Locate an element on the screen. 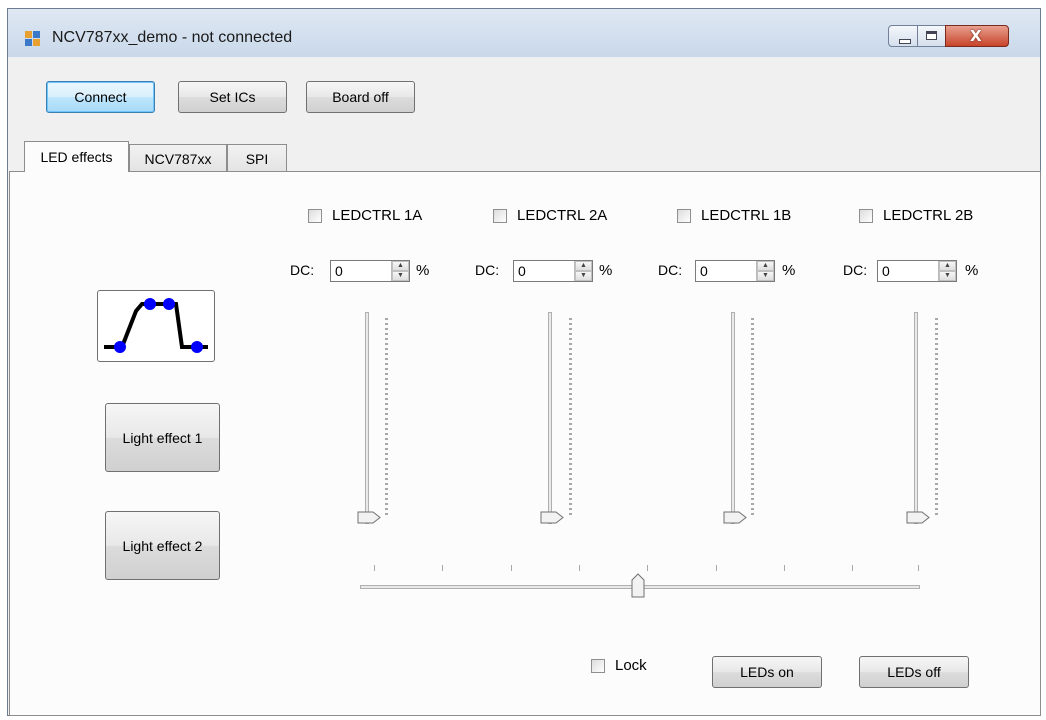 The image size is (1046, 720). channel-1a-checkbox-row: LEDCTRL 1A is located at coordinates (365, 215).